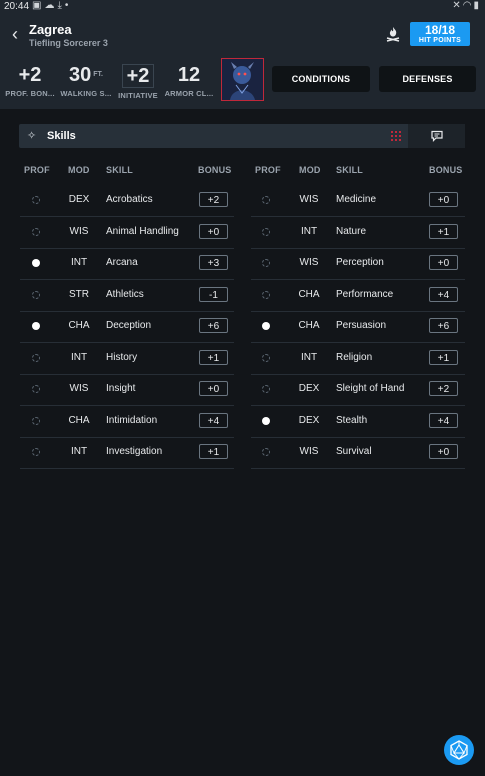  What do you see at coordinates (321, 79) in the screenshot?
I see `conditions-button: CONDITIONS` at bounding box center [321, 79].